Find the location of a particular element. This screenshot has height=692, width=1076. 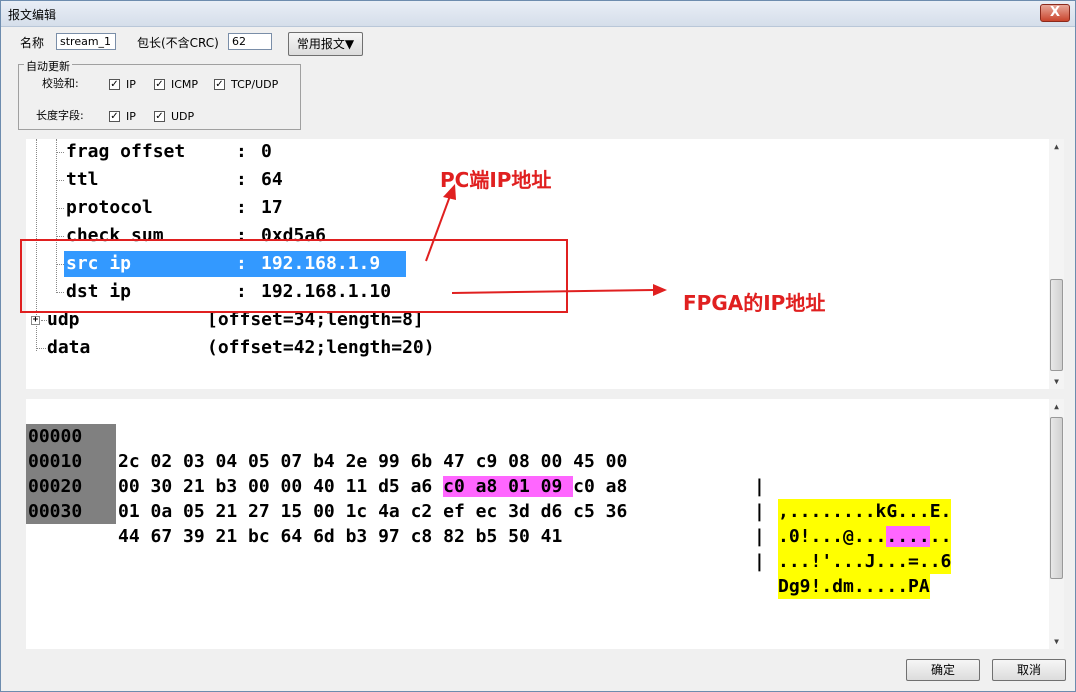

ok-button: 确定 is located at coordinates (943, 670).